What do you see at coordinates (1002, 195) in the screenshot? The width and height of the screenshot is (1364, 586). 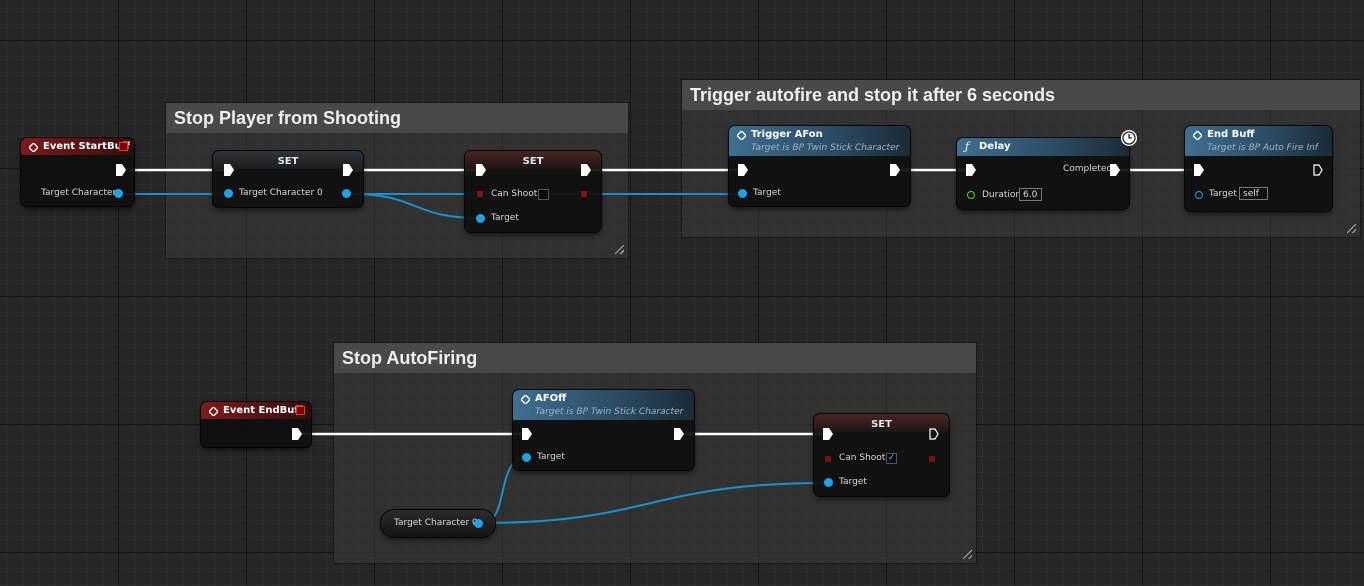 I see `pin-label-duration: Duration` at bounding box center [1002, 195].